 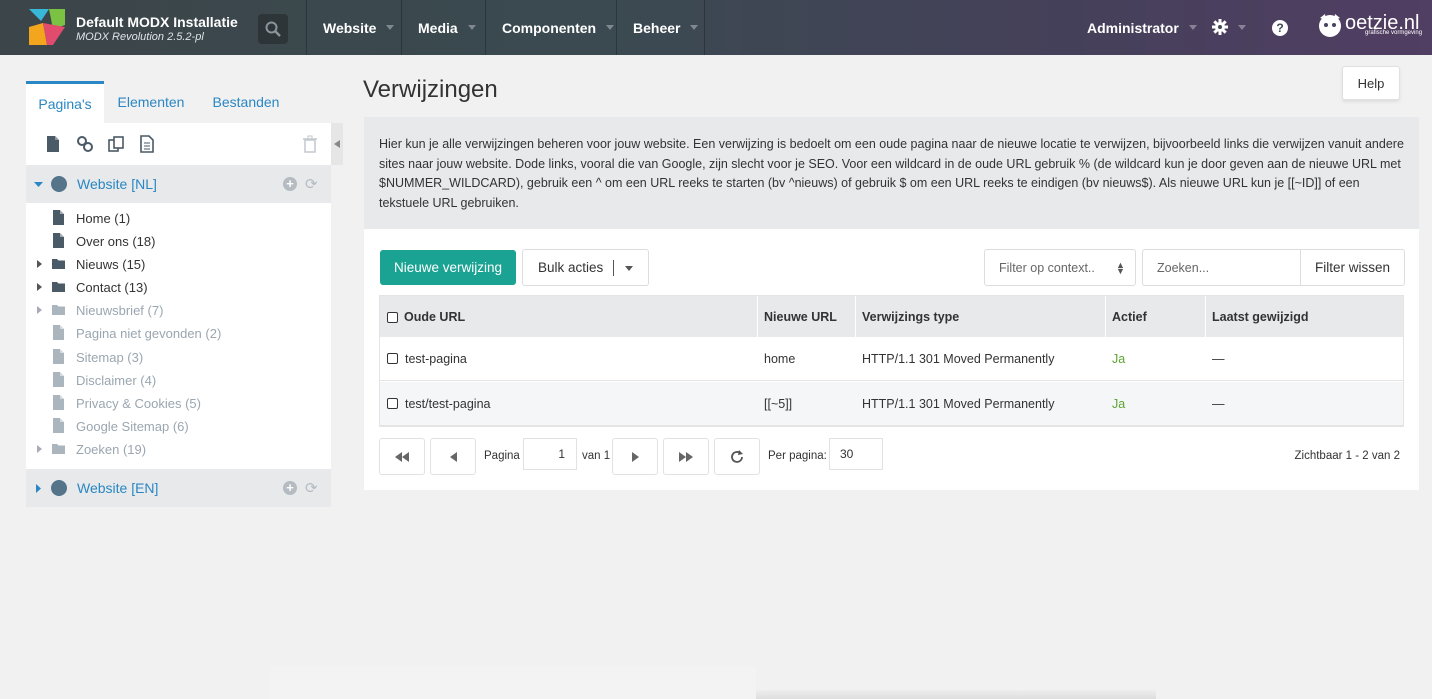 What do you see at coordinates (911, 316) in the screenshot?
I see `column-label: Verwijzings type` at bounding box center [911, 316].